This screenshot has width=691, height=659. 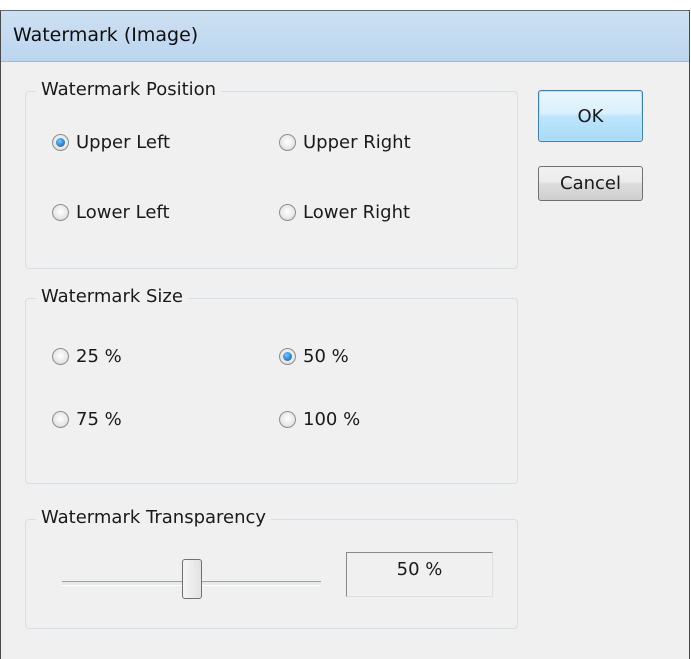 I want to click on cancel-button: Cancel, so click(x=590, y=183).